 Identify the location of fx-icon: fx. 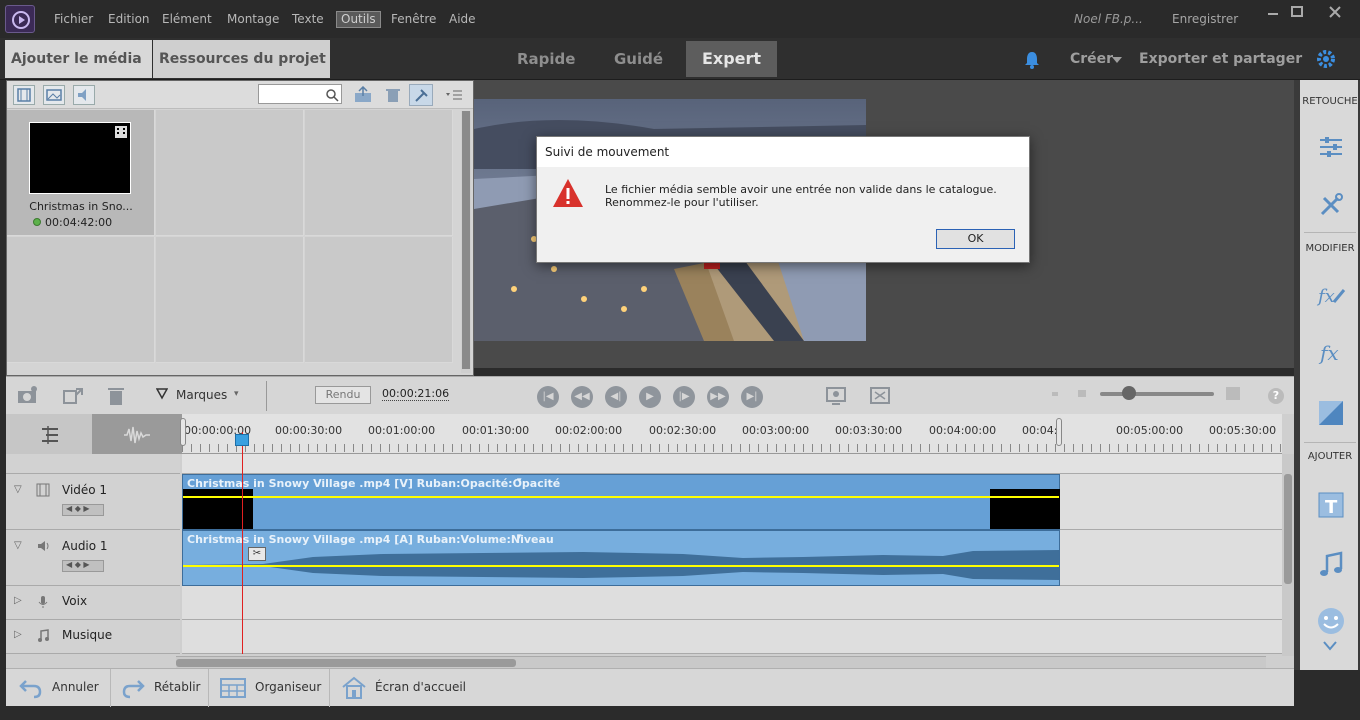
(1331, 353).